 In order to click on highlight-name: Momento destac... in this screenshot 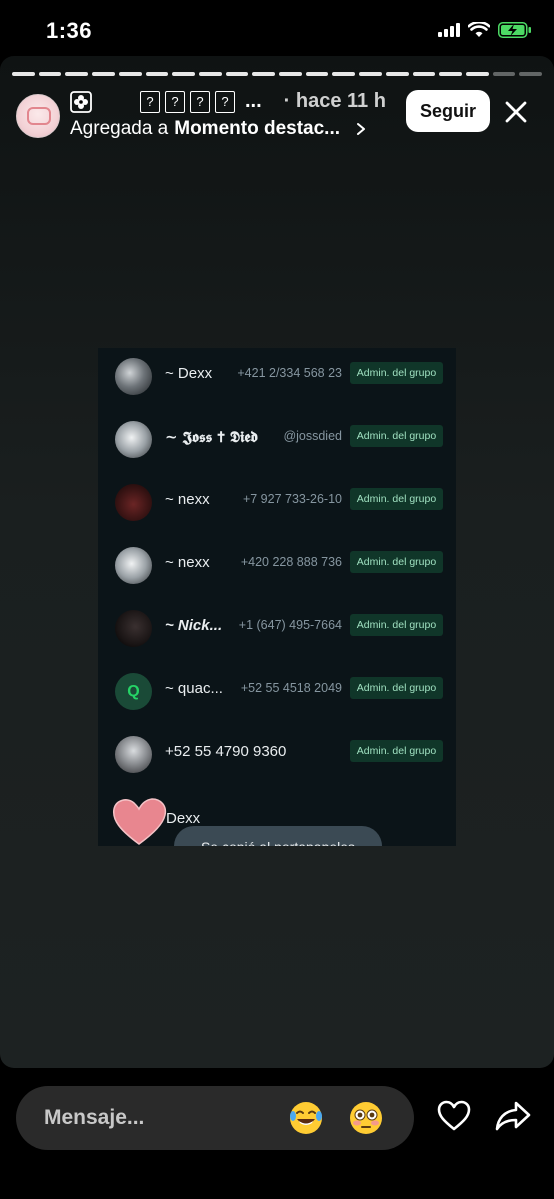, I will do `click(257, 128)`.